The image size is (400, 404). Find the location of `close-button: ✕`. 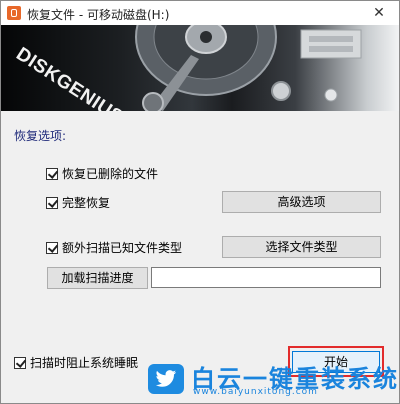

close-button: ✕ is located at coordinates (379, 13).